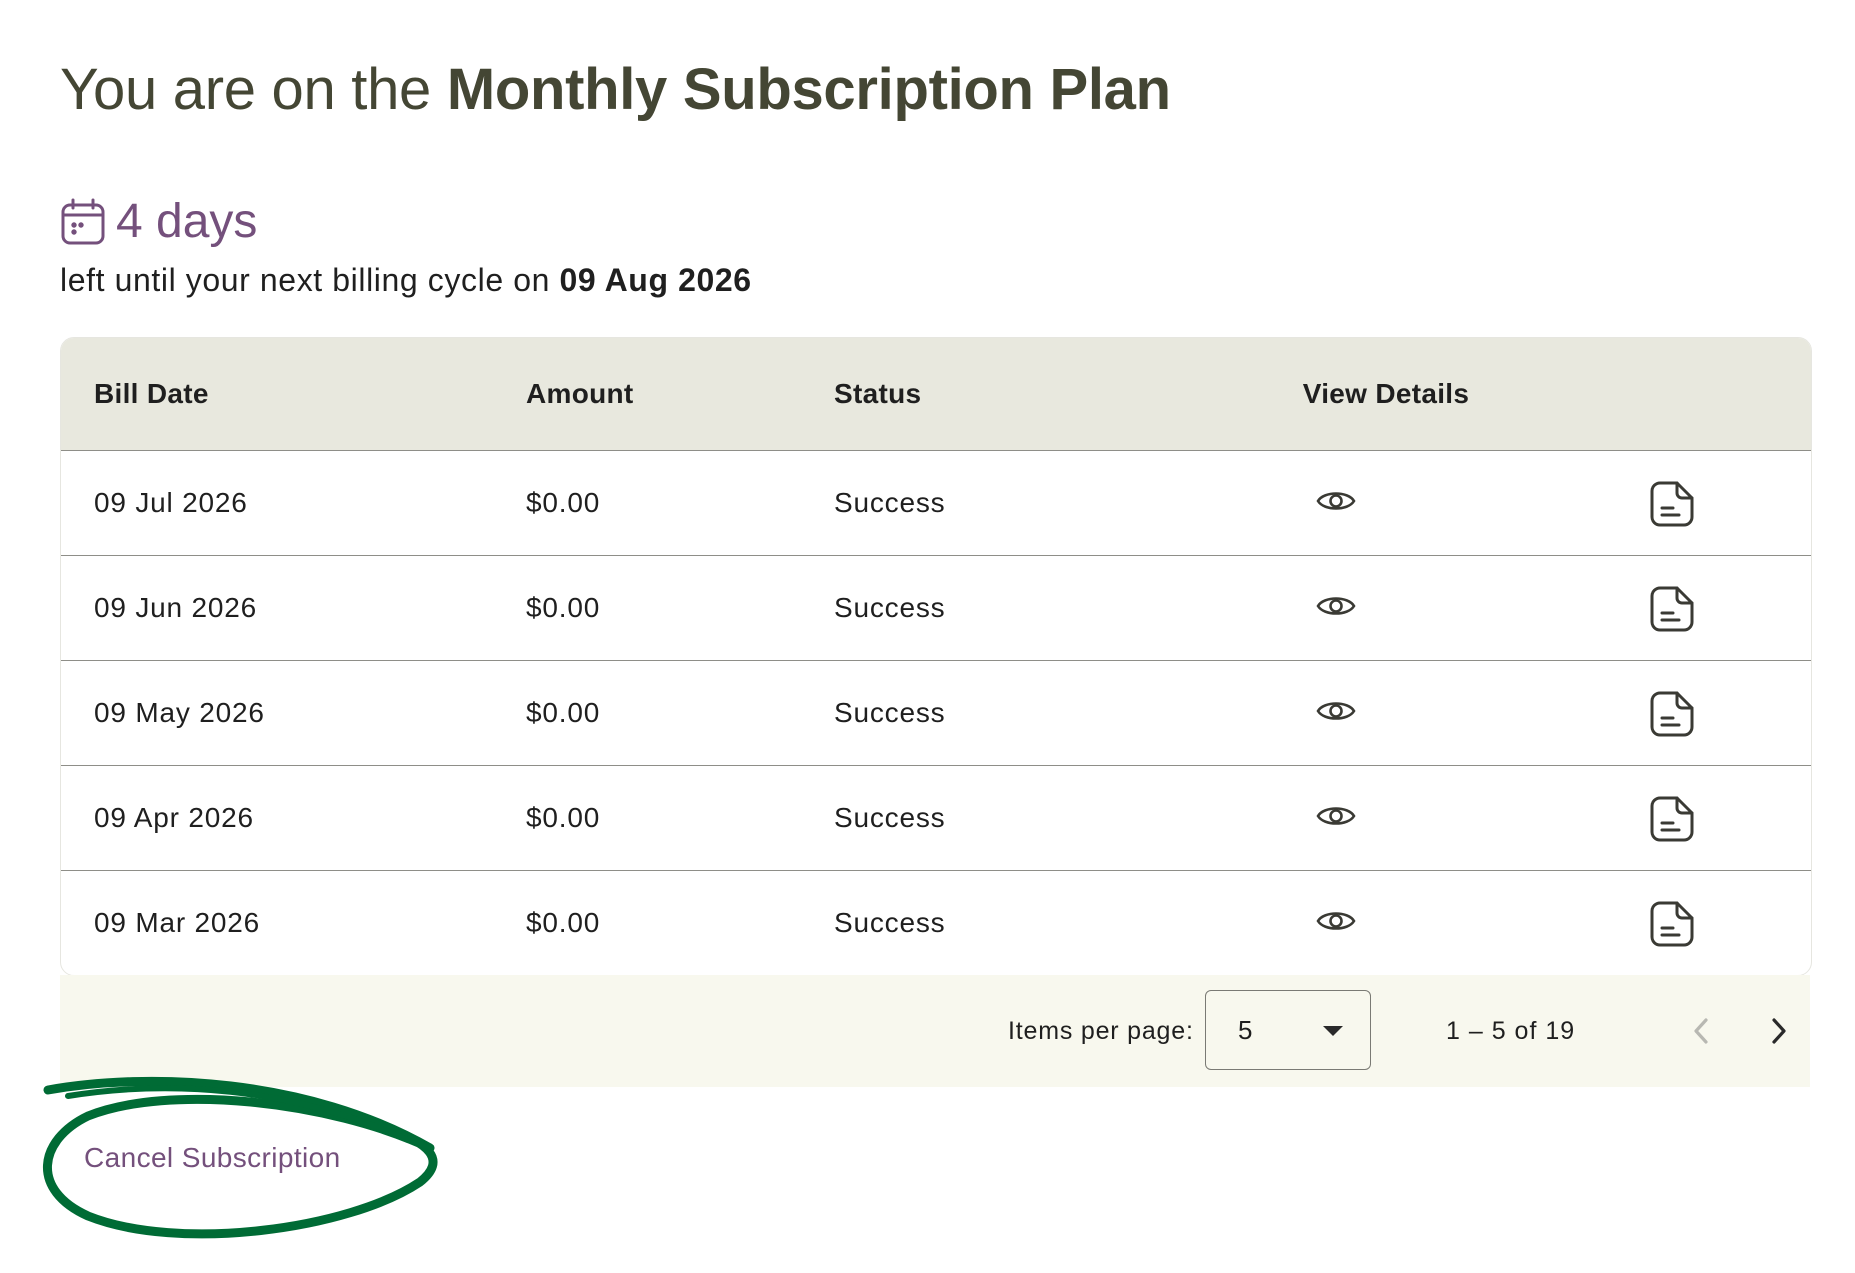 The width and height of the screenshot is (1855, 1273). Describe the element at coordinates (1288, 1030) in the screenshot. I see `items-per-page-select: 5` at that location.